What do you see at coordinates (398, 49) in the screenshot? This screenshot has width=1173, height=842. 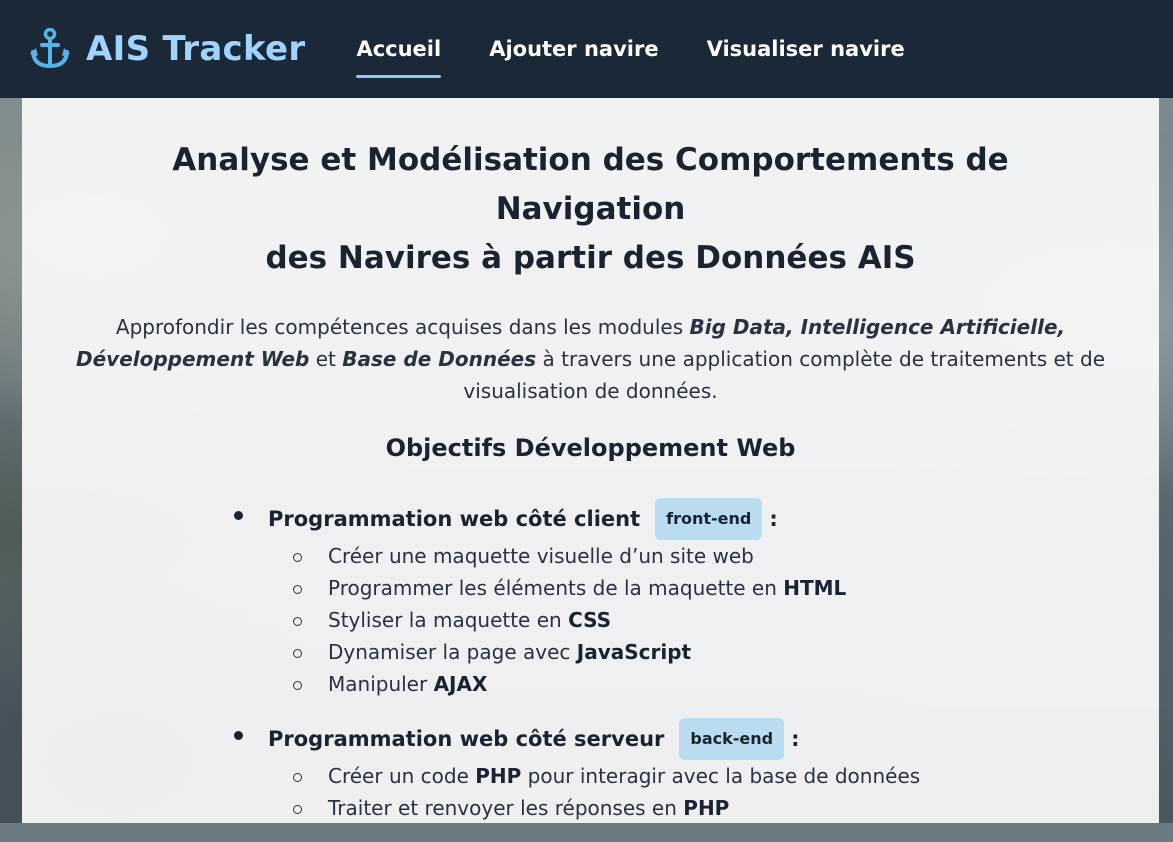 I see `nav-accueil: Accueil` at bounding box center [398, 49].